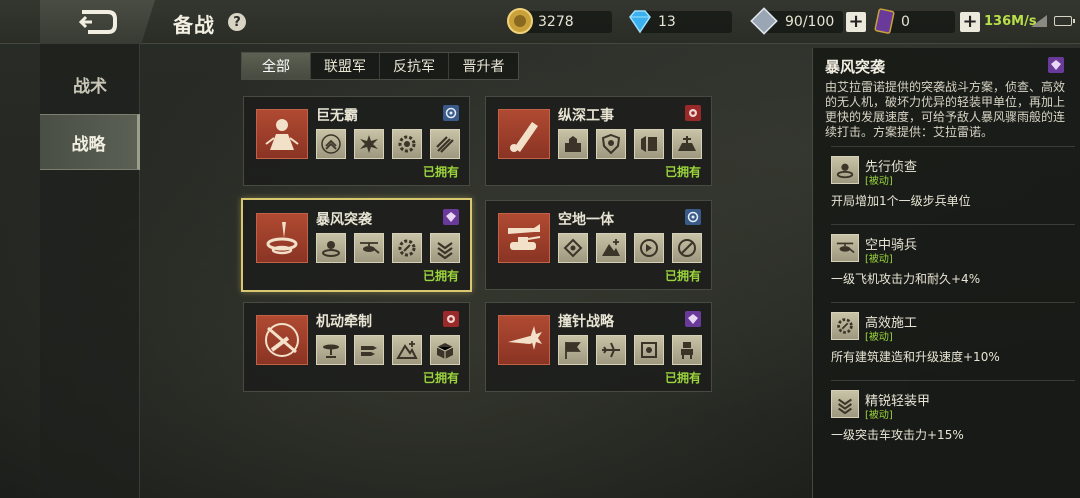  I want to click on bunker-icon, so click(687, 144).